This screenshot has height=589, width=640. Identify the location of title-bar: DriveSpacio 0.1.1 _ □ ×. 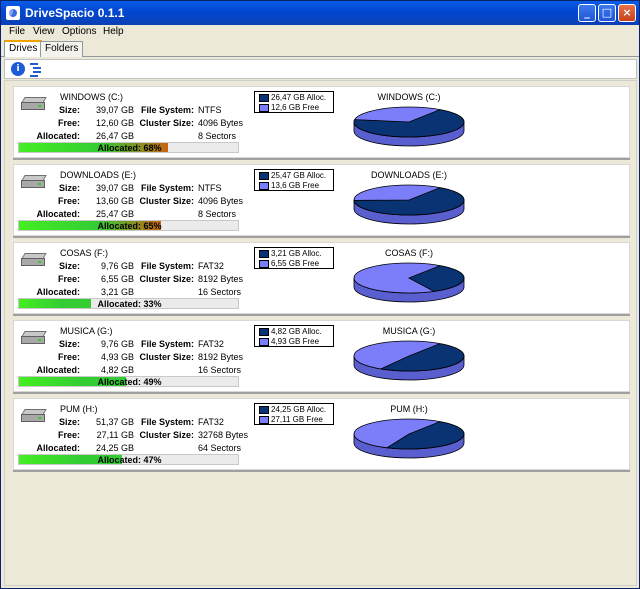
(320, 13).